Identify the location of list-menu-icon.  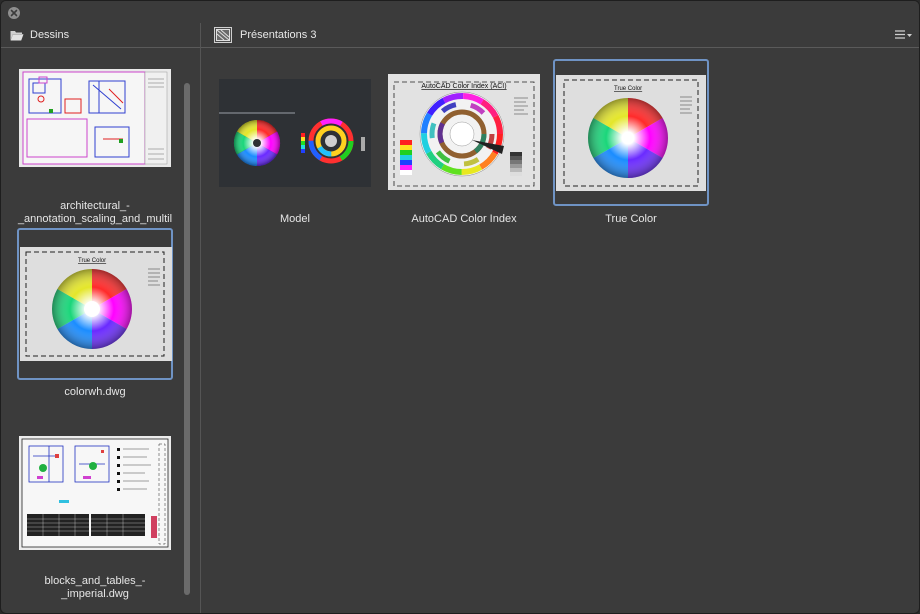
(903, 34).